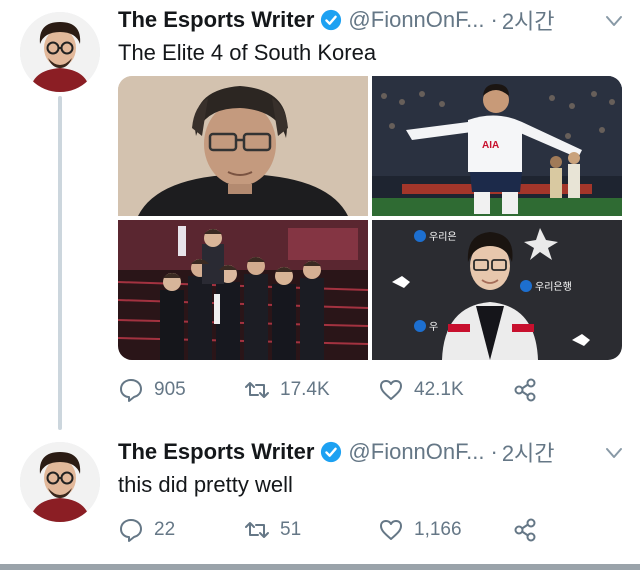 This screenshot has width=640, height=570. What do you see at coordinates (243, 290) in the screenshot?
I see `photo-group` at bounding box center [243, 290].